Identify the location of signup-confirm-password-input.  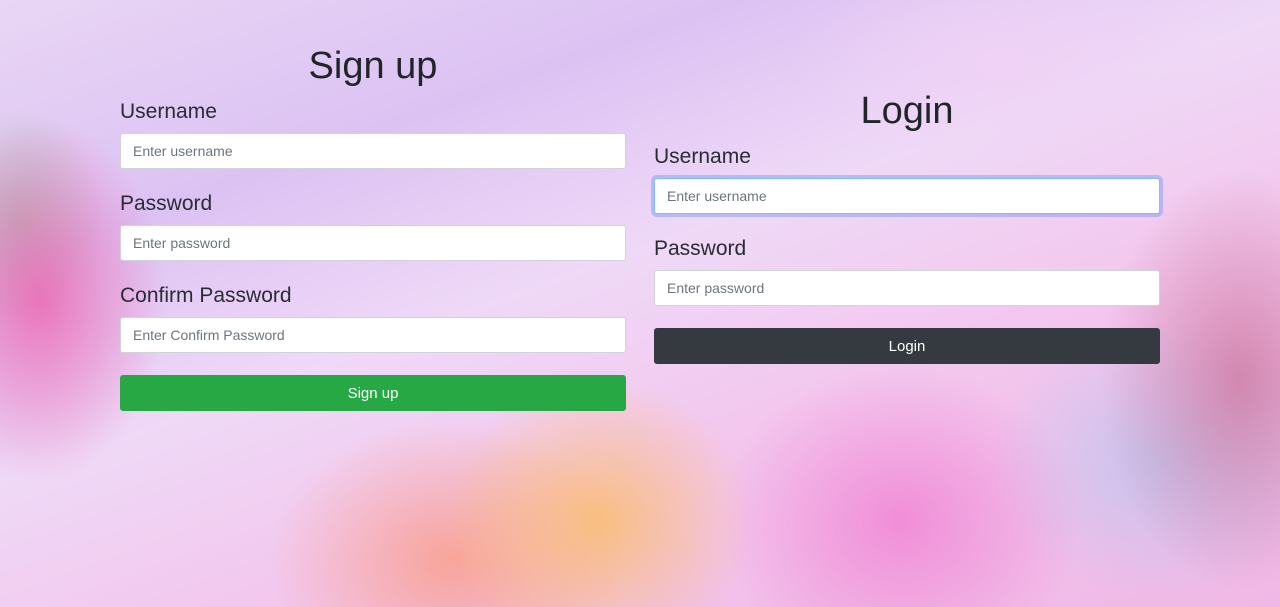
(373, 335).